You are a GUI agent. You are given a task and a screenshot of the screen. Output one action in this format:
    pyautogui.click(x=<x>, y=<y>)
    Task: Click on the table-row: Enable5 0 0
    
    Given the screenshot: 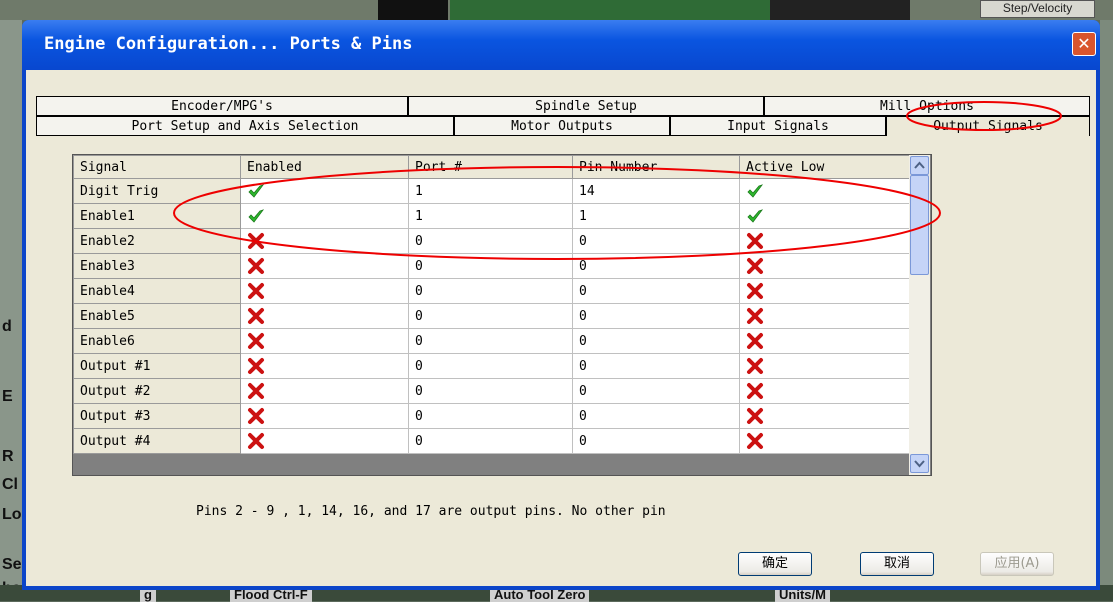 What is the action you would take?
    pyautogui.click(x=491, y=316)
    